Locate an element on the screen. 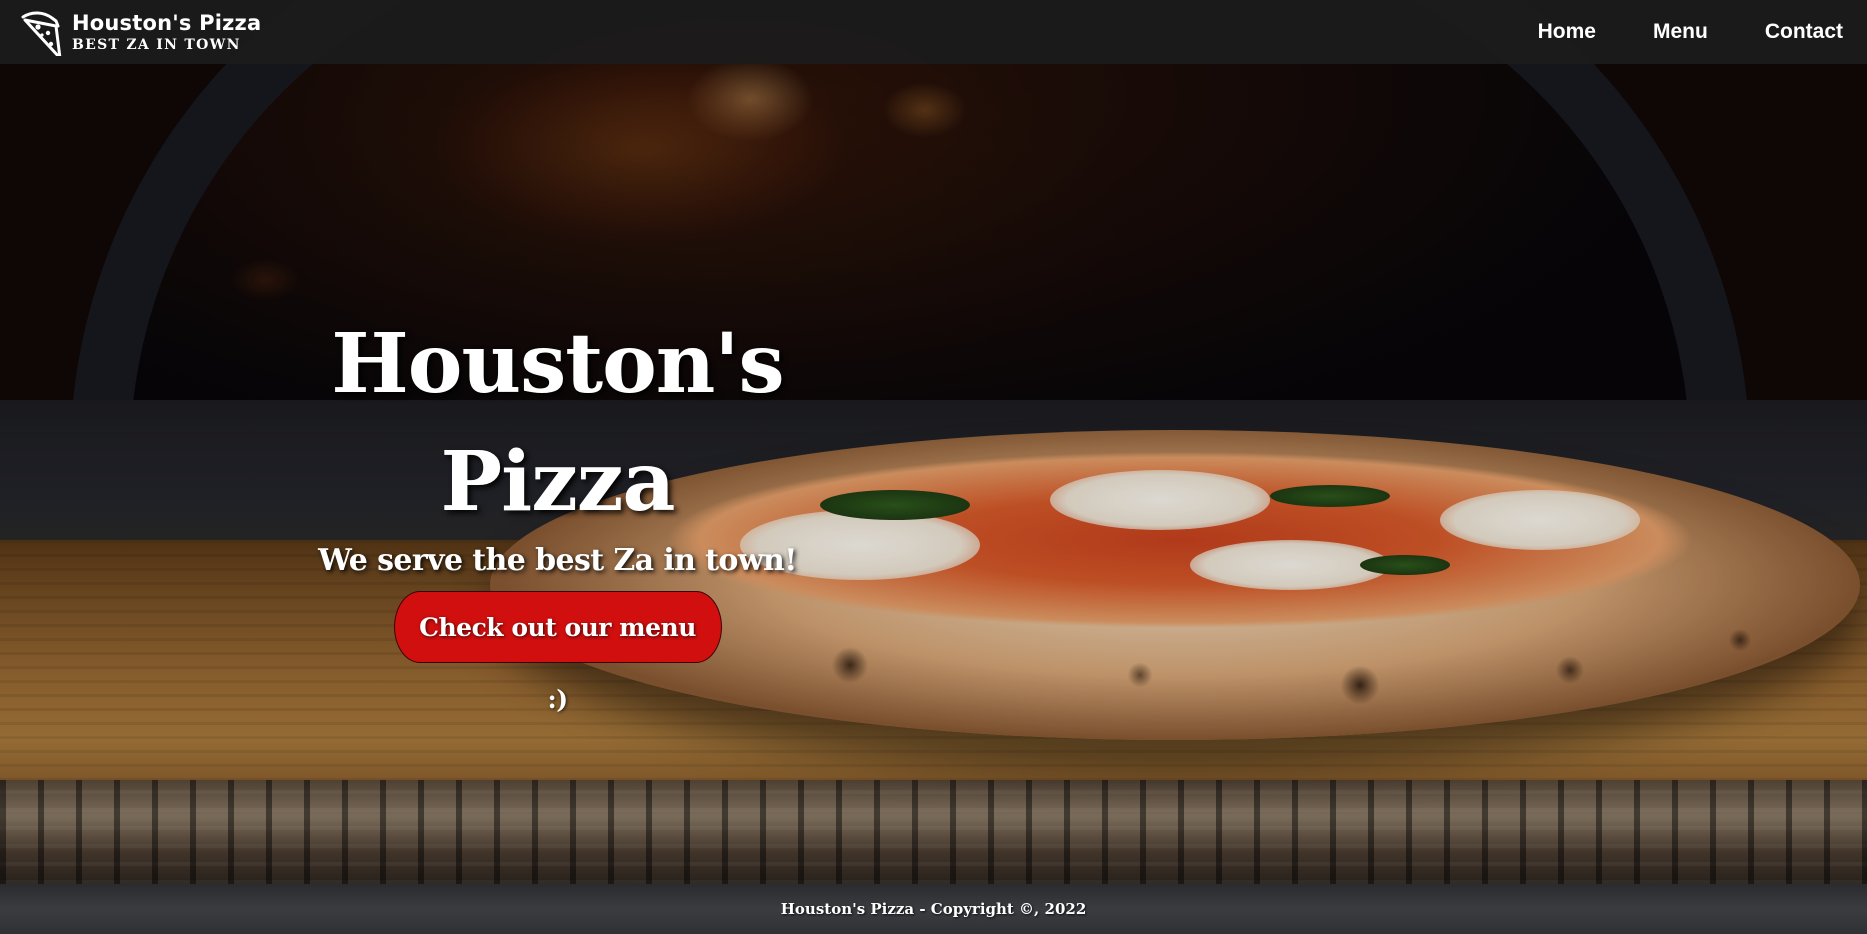 This screenshot has height=934, width=1867. nav-menu-link: Menu is located at coordinates (1680, 32).